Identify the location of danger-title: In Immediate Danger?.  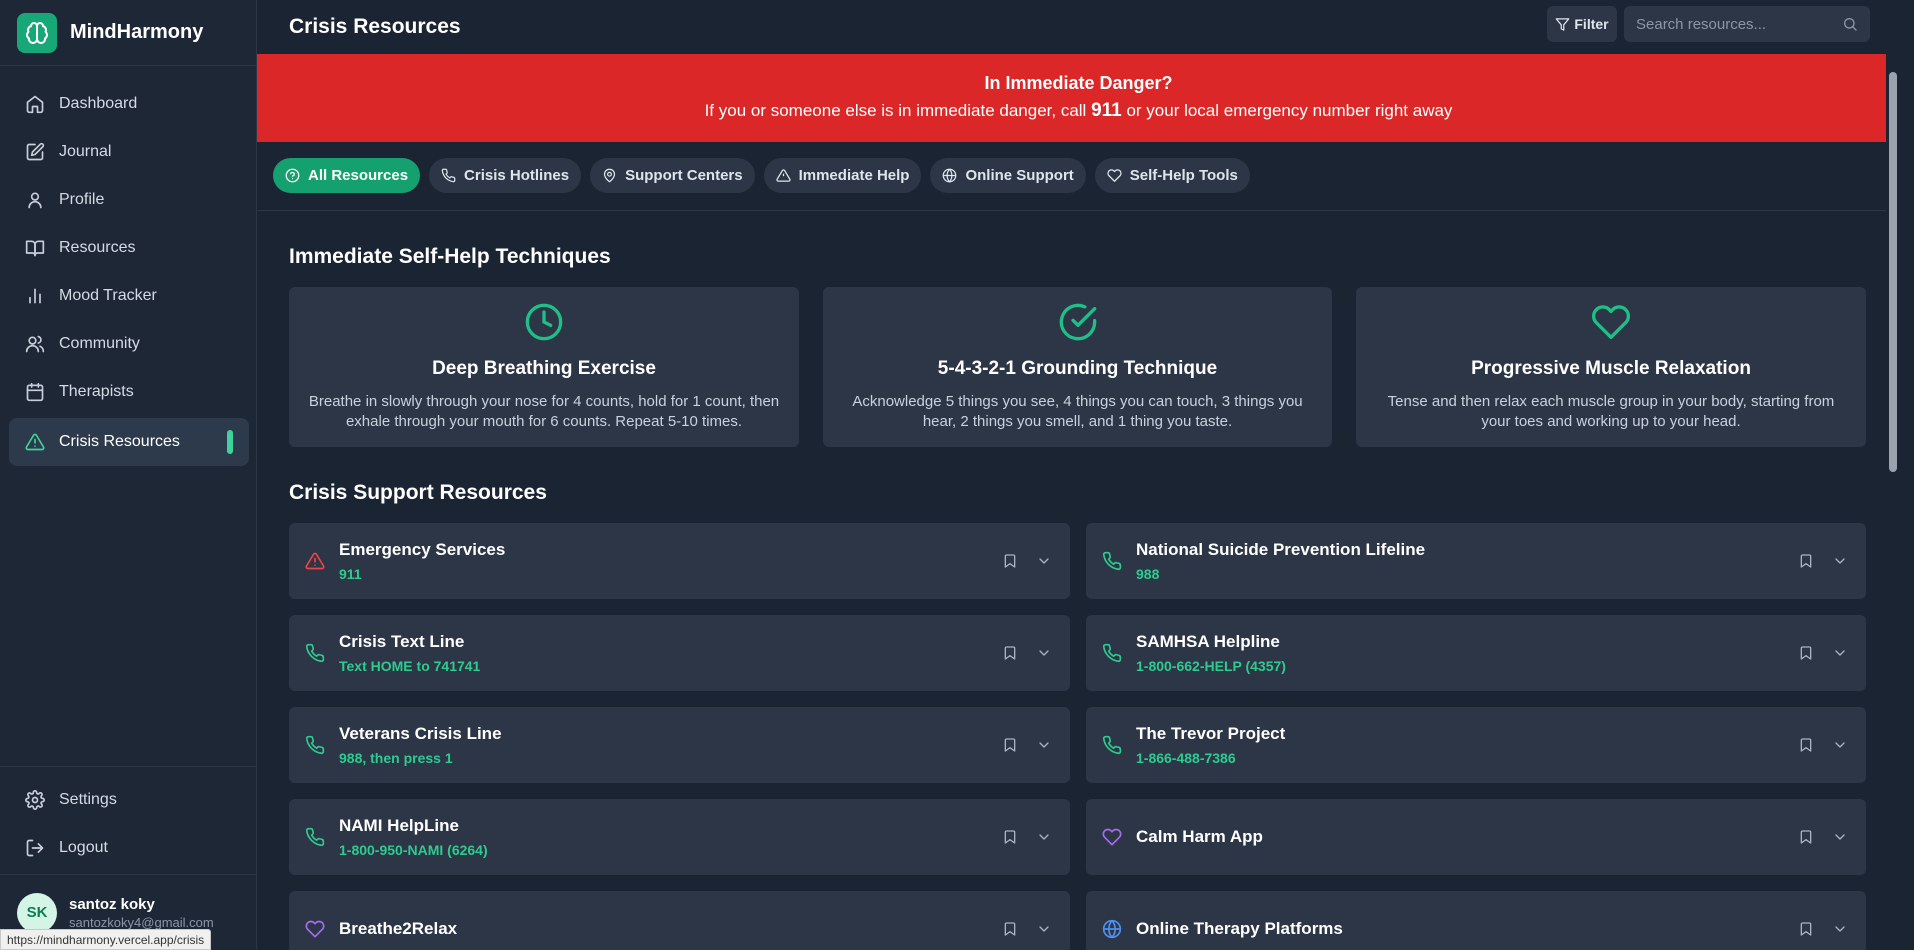
(1078, 83).